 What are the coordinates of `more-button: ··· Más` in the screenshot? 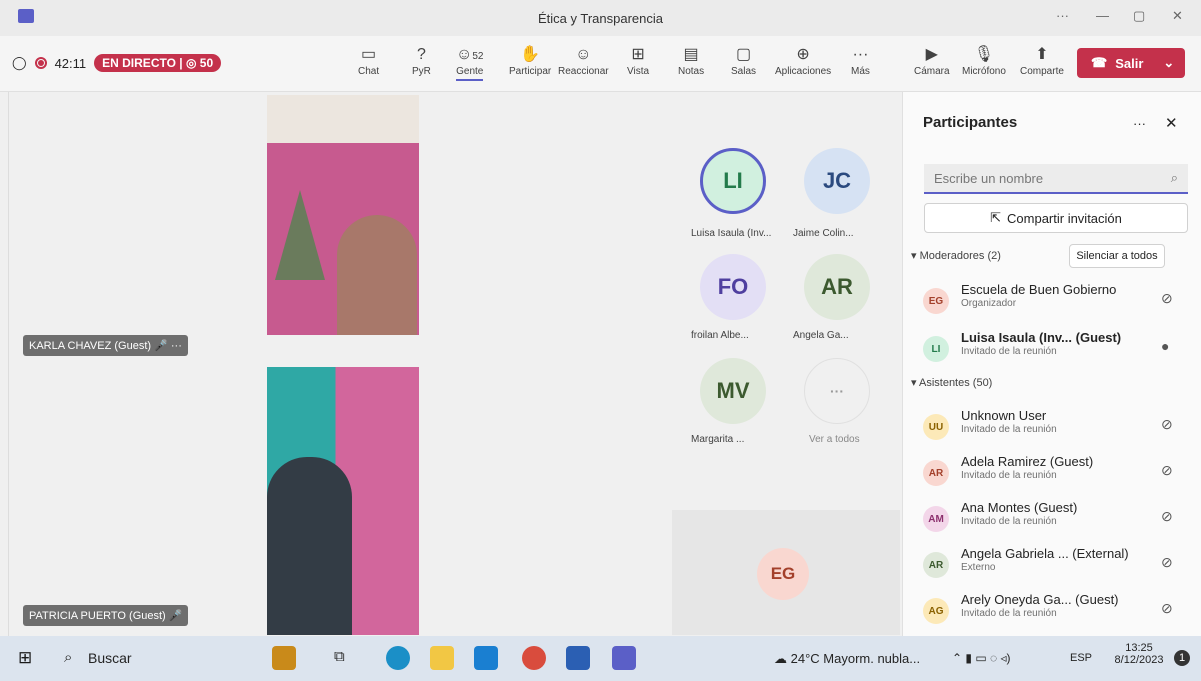 It's located at (860, 60).